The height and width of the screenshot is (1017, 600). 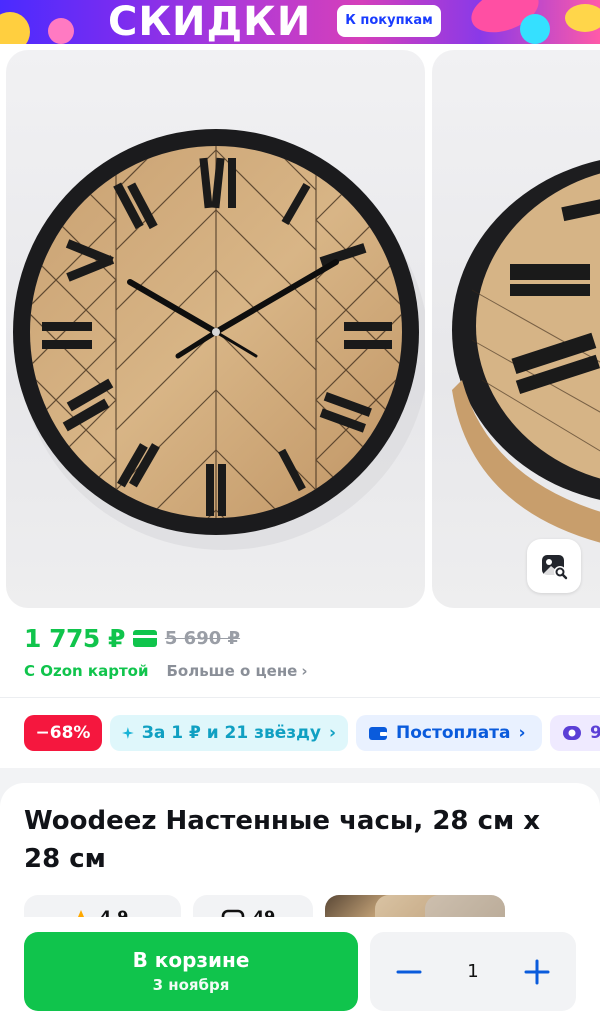 I want to click on stars-offer-chip: За 1 ₽ и 21 звёзду ›, so click(x=229, y=733).